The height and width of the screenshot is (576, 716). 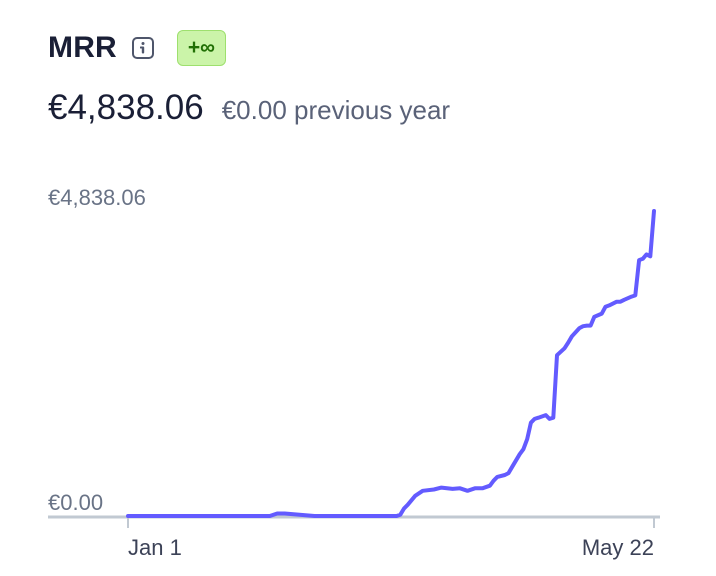 I want to click on y-tick-max: €4,838.06, so click(x=97, y=197).